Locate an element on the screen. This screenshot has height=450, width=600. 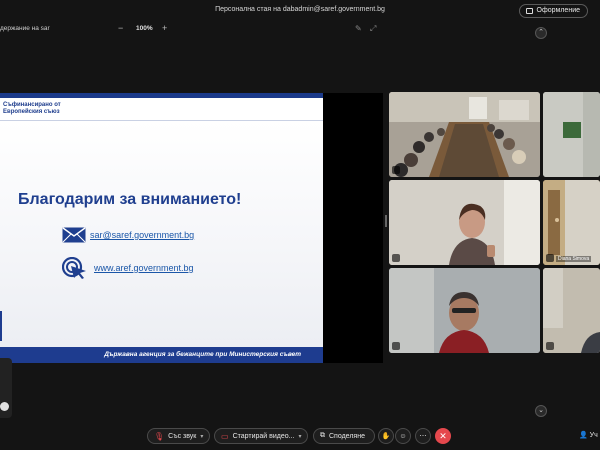
layout-icon is located at coordinates (529, 11).